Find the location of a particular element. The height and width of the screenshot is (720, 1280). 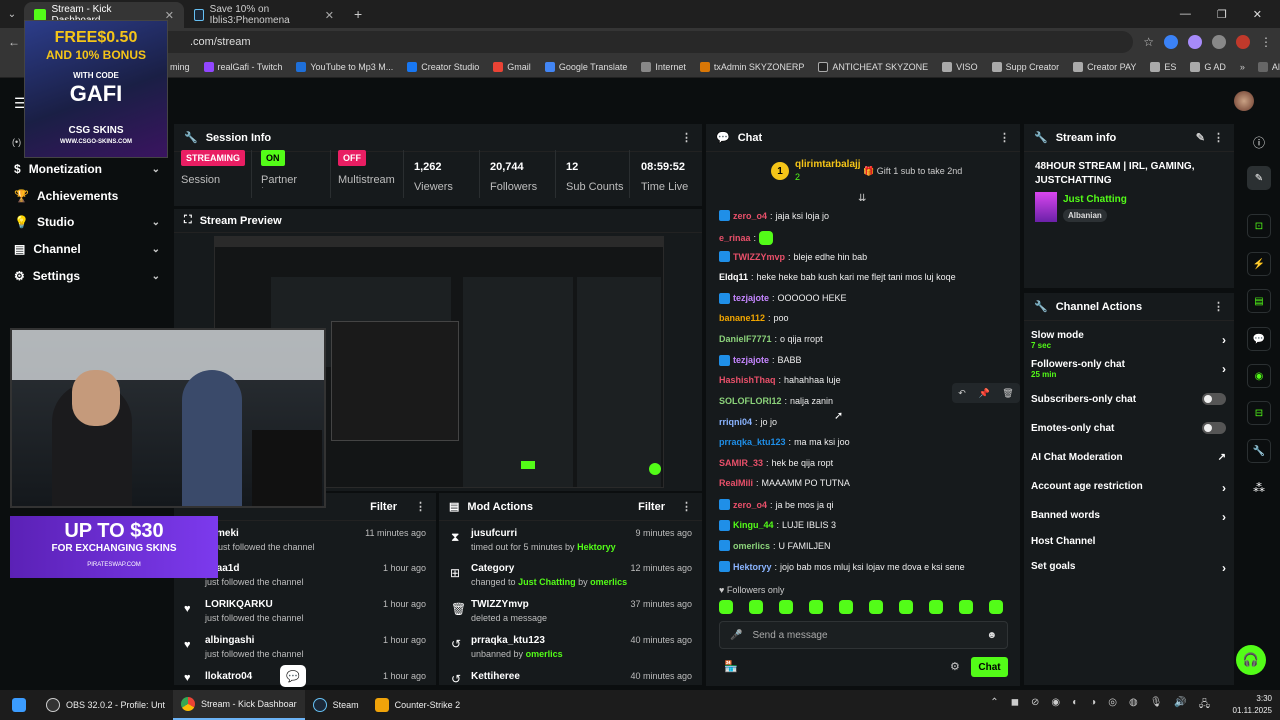

chat-username: SAMIR_33 is located at coordinates (741, 463).